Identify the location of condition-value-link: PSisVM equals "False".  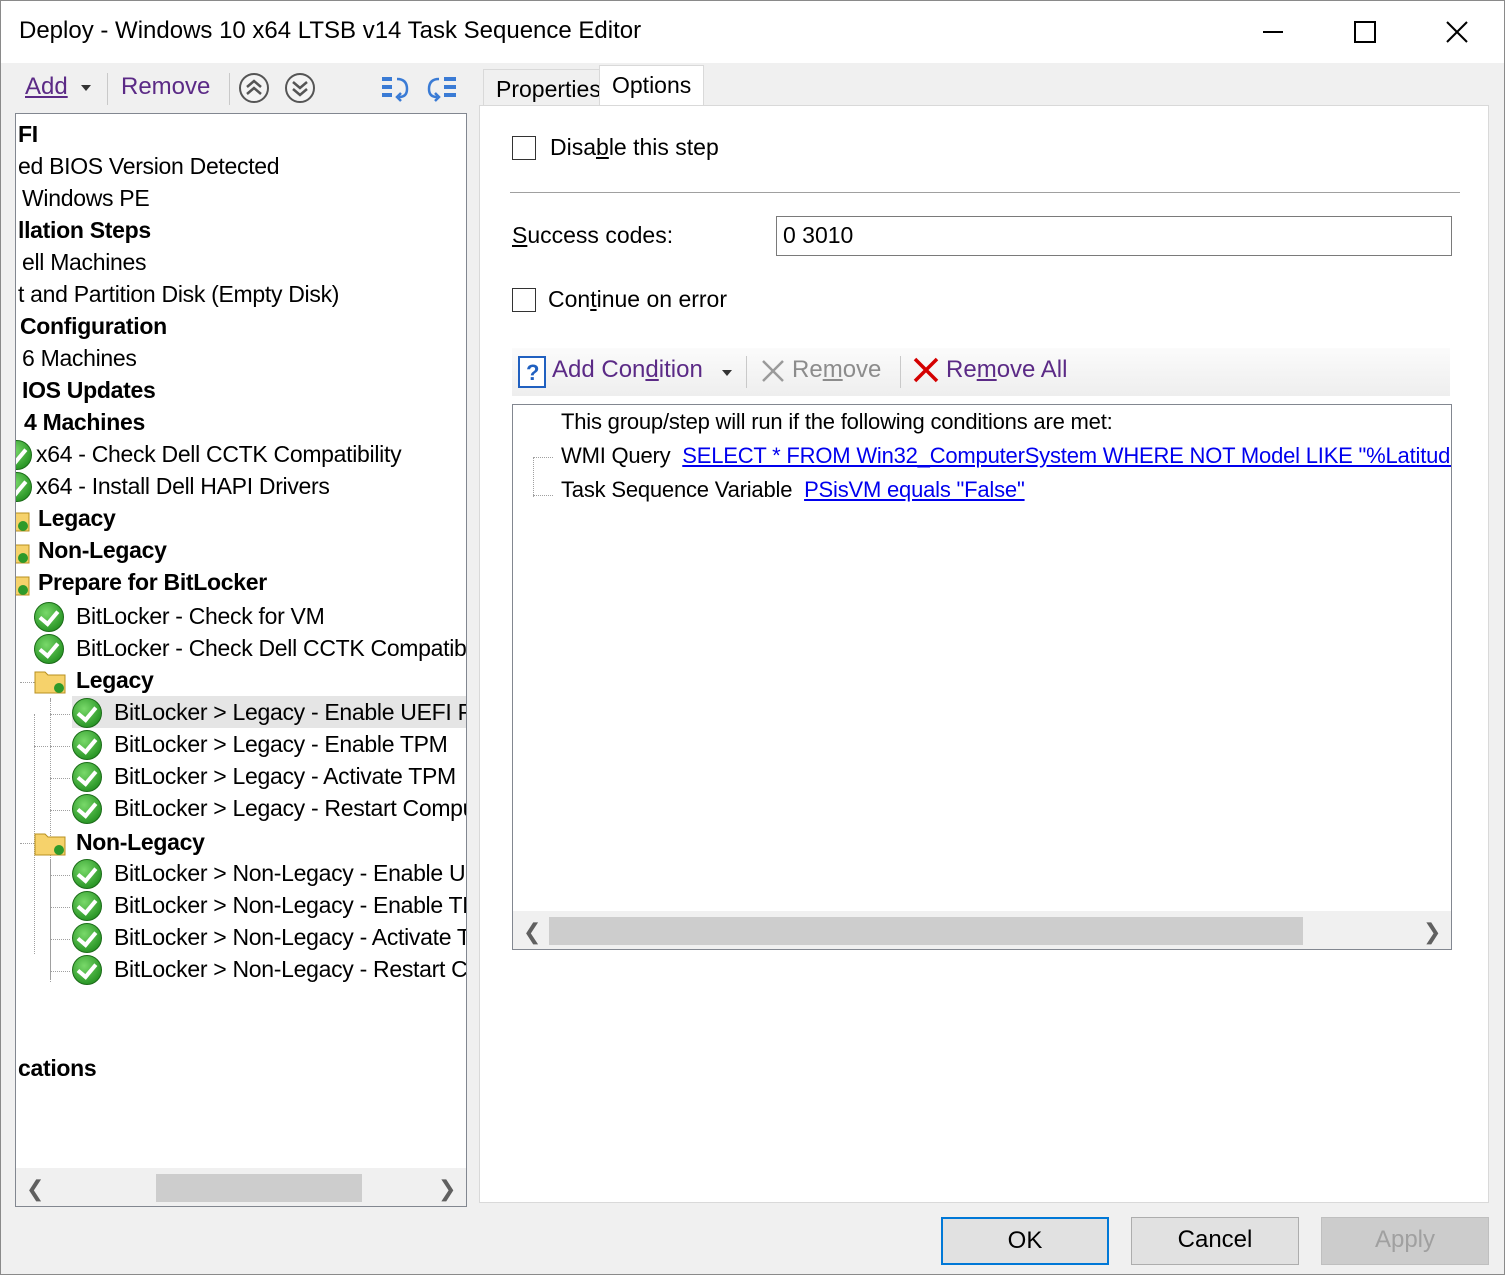
(914, 489).